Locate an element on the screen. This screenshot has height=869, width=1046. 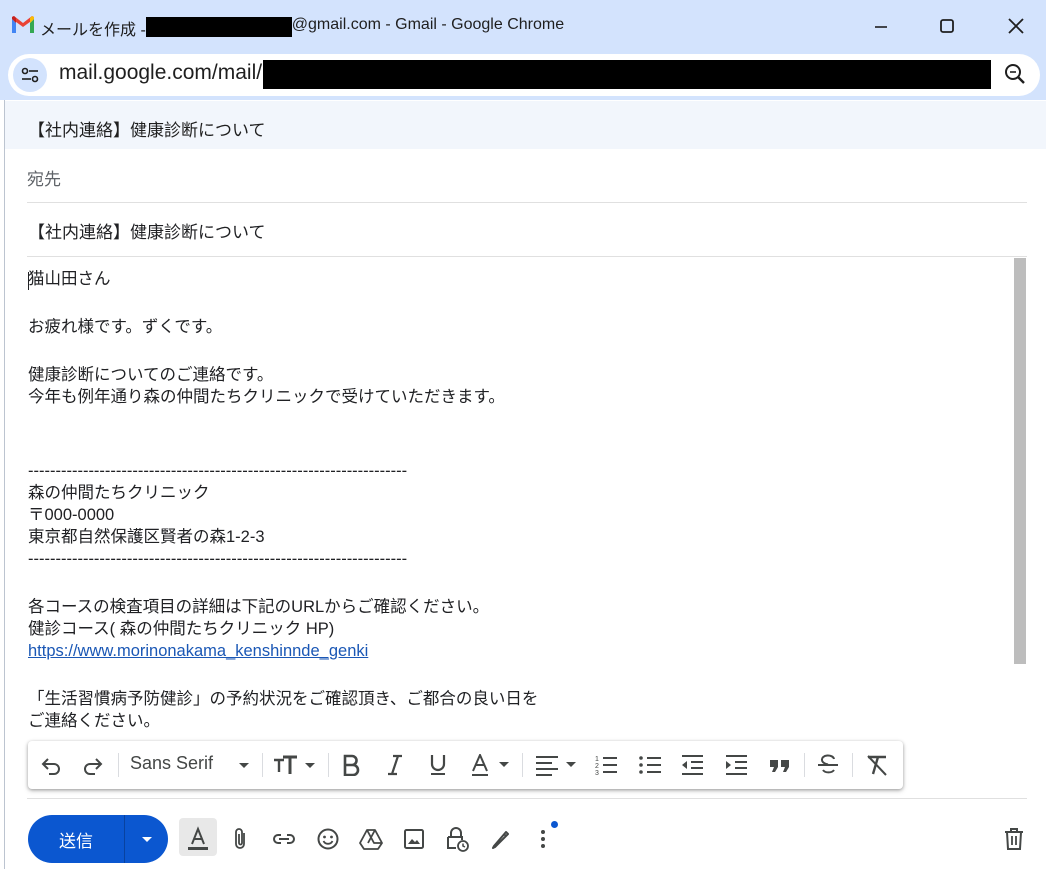
strikethrough-icon is located at coordinates (828, 764).